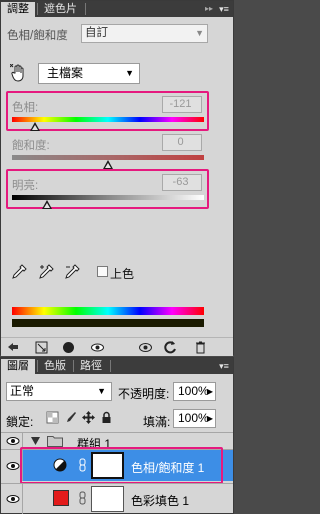 Image resolution: width=320 pixels, height=514 pixels. I want to click on layer-mask-thumbnail, so click(107, 499).